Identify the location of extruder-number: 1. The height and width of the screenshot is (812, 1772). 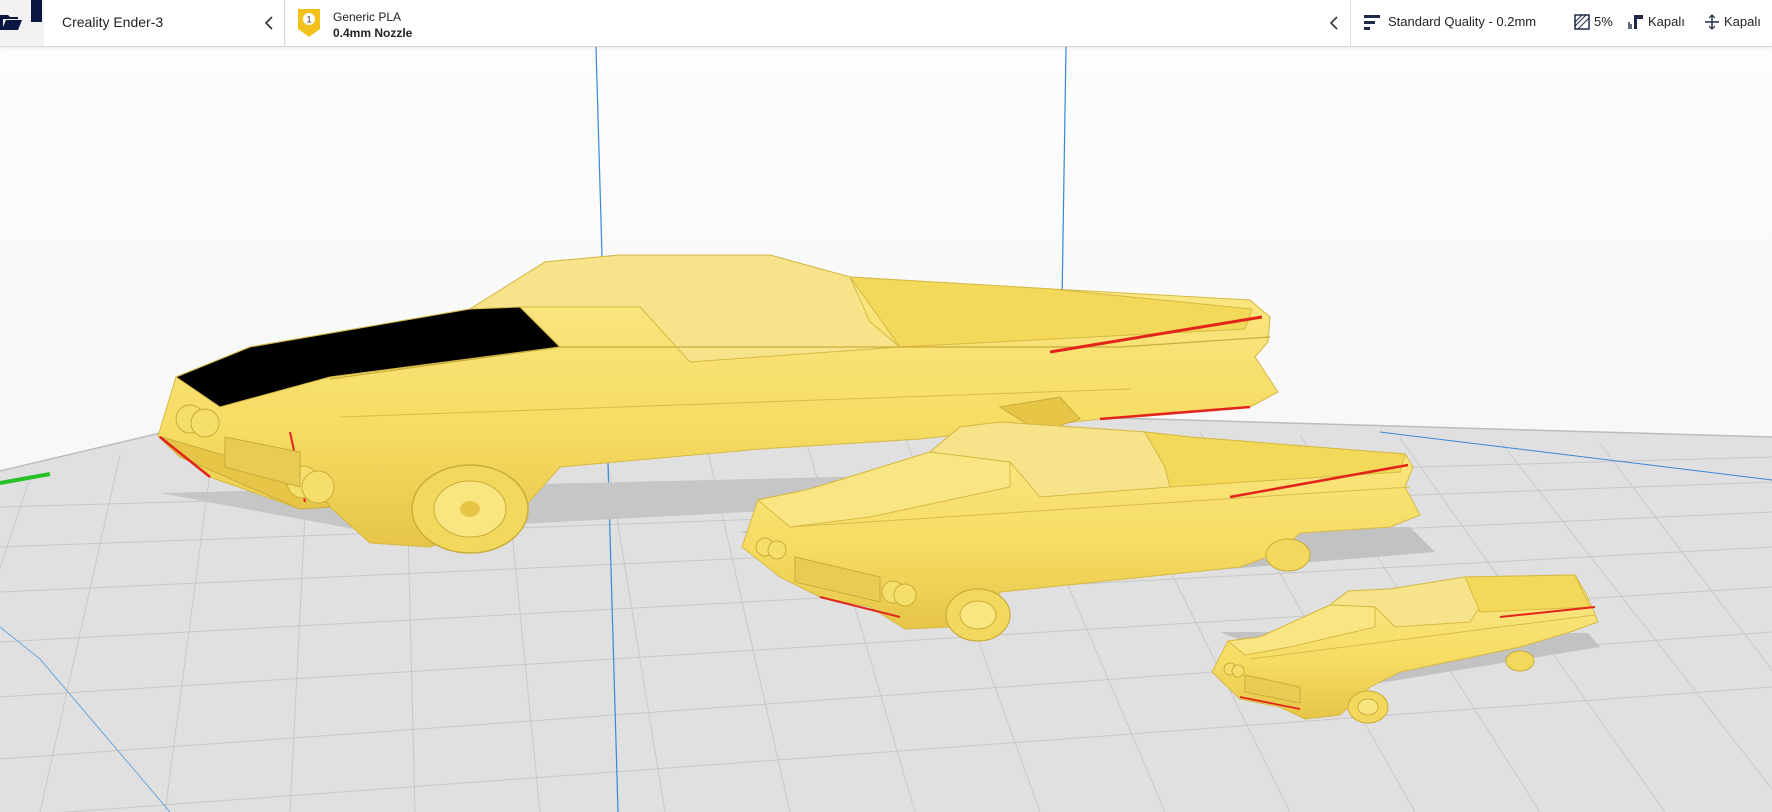
(308, 20).